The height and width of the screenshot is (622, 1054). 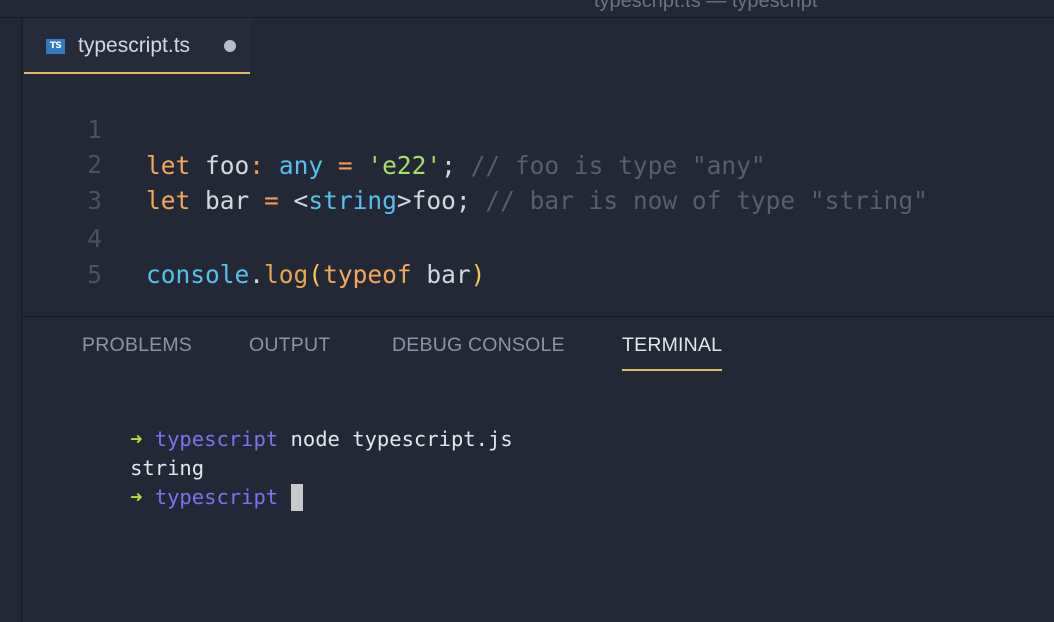 I want to click on code-token: log, so click(x=286, y=274).